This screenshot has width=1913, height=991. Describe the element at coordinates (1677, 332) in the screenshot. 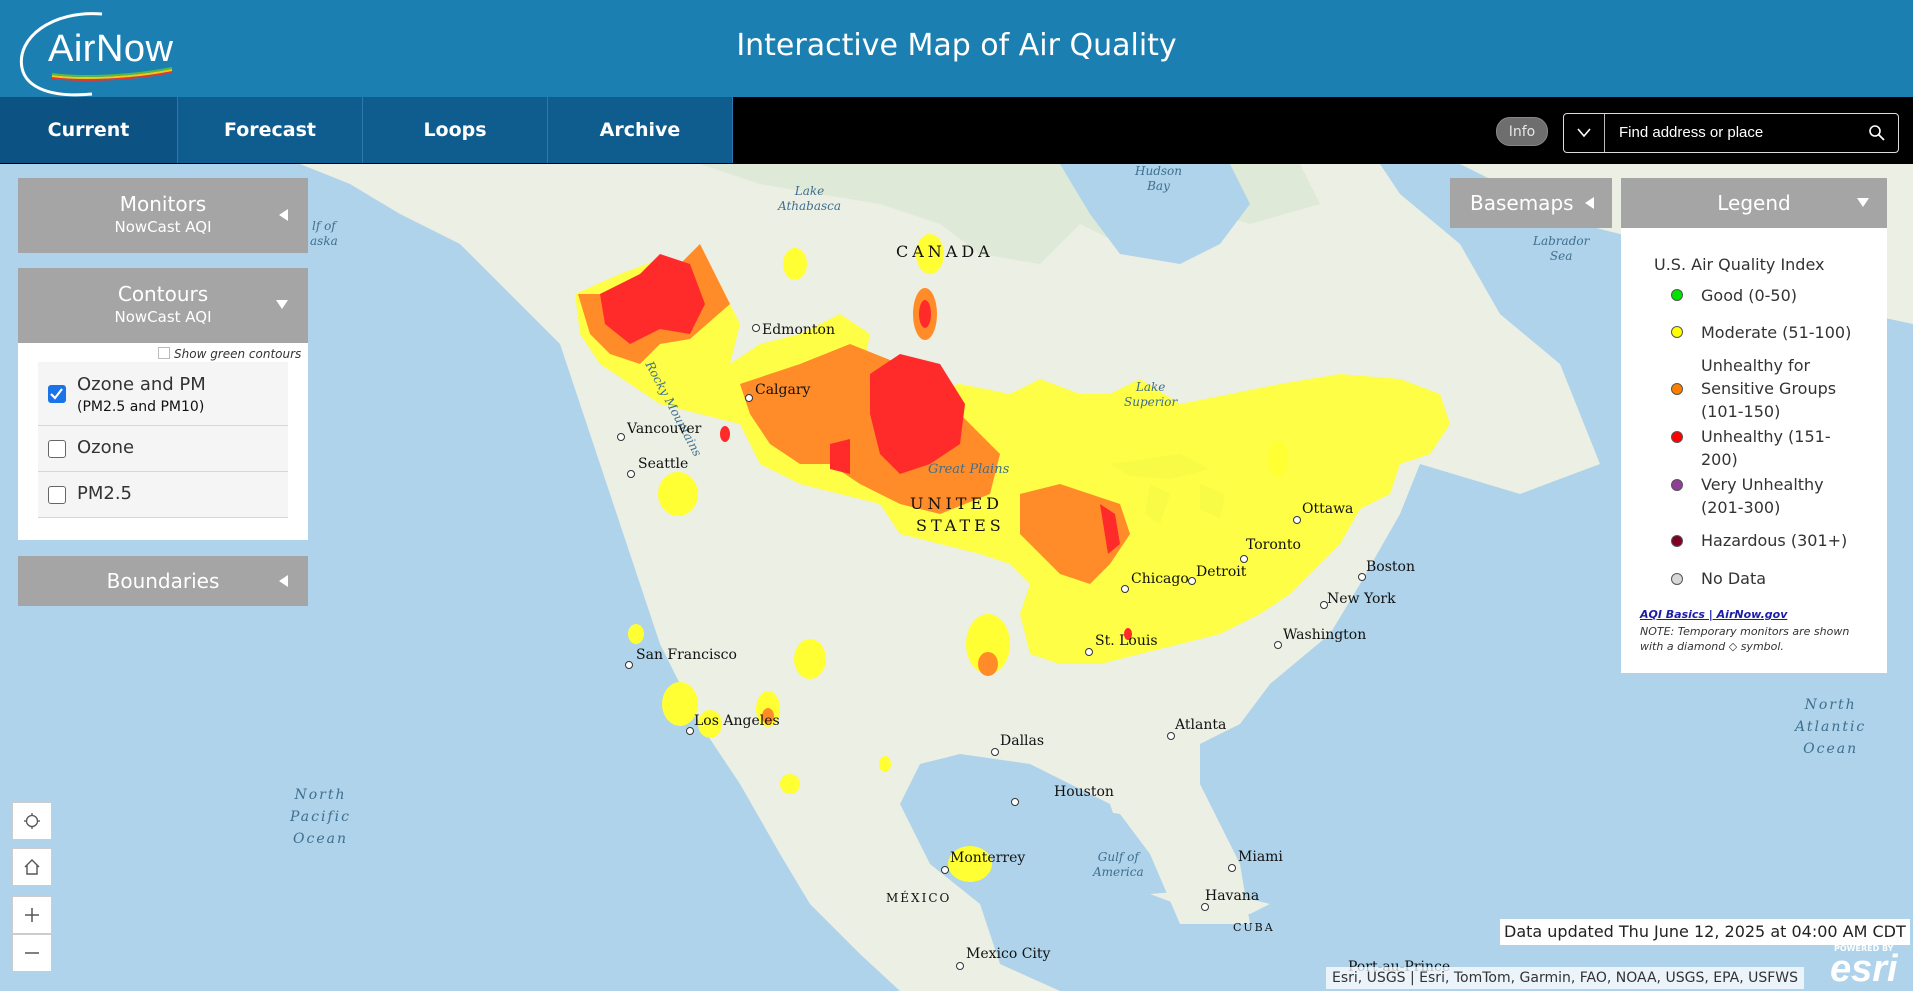

I see `moderate-color-swatch` at that location.